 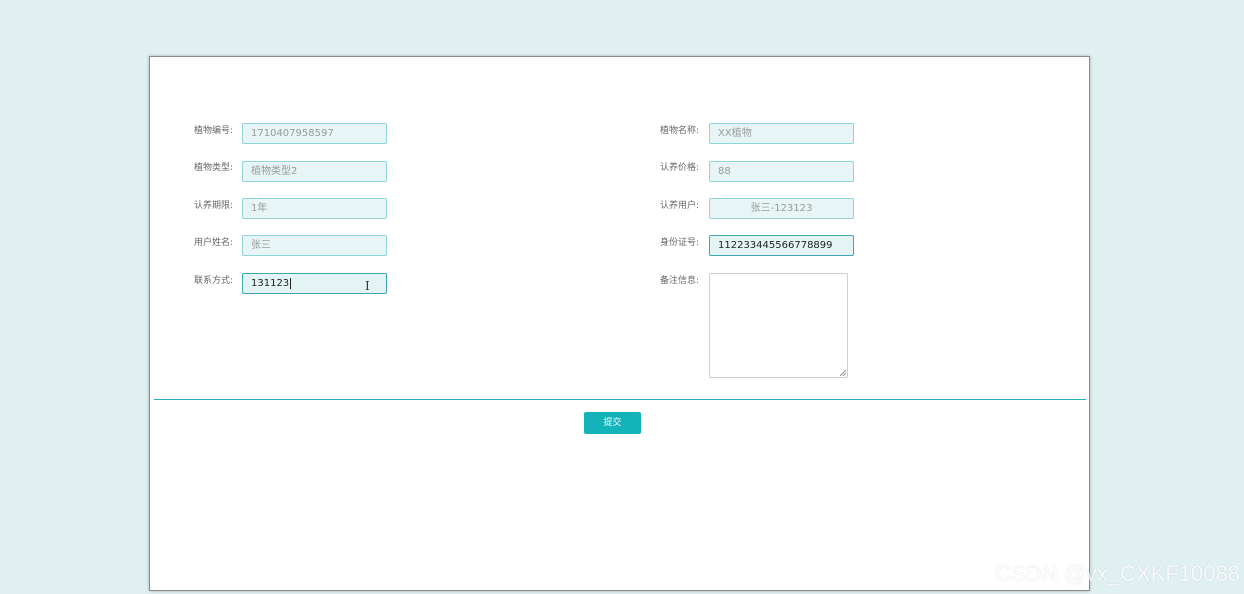 What do you see at coordinates (781, 133) in the screenshot?
I see `plant-name-input: XX植物` at bounding box center [781, 133].